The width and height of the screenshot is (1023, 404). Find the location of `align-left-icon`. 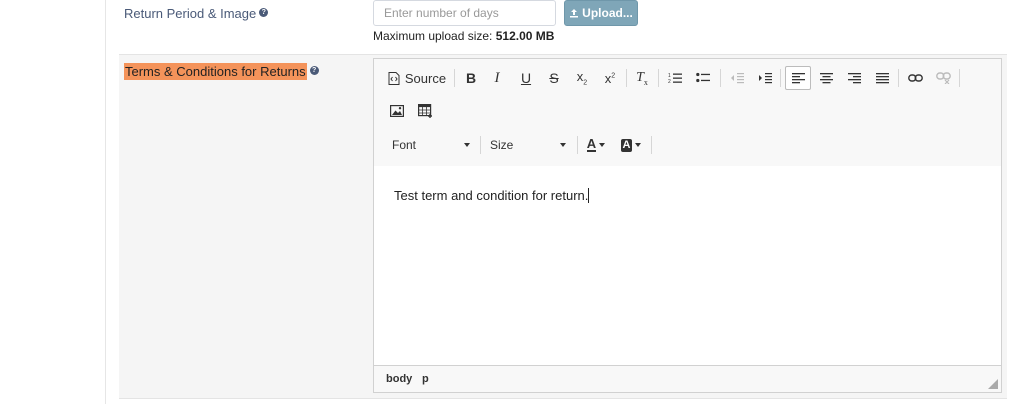

align-left-icon is located at coordinates (798, 78).